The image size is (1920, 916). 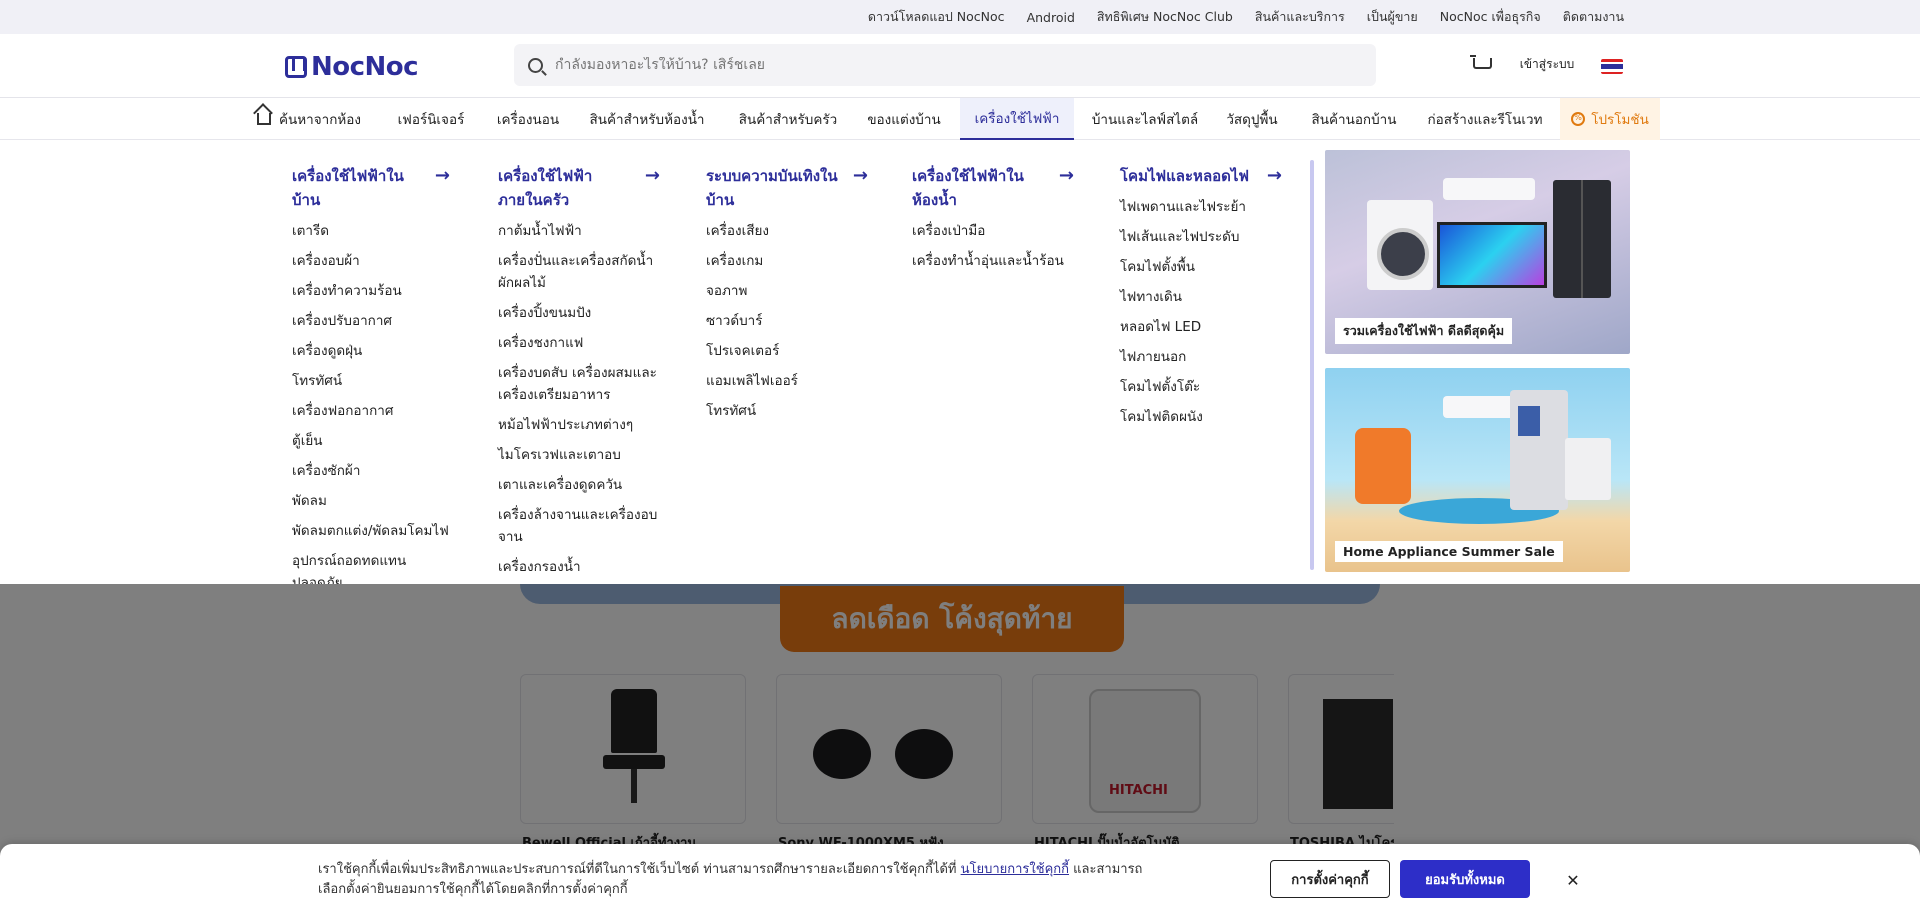 I want to click on thai-flag-icon, so click(x=1612, y=66).